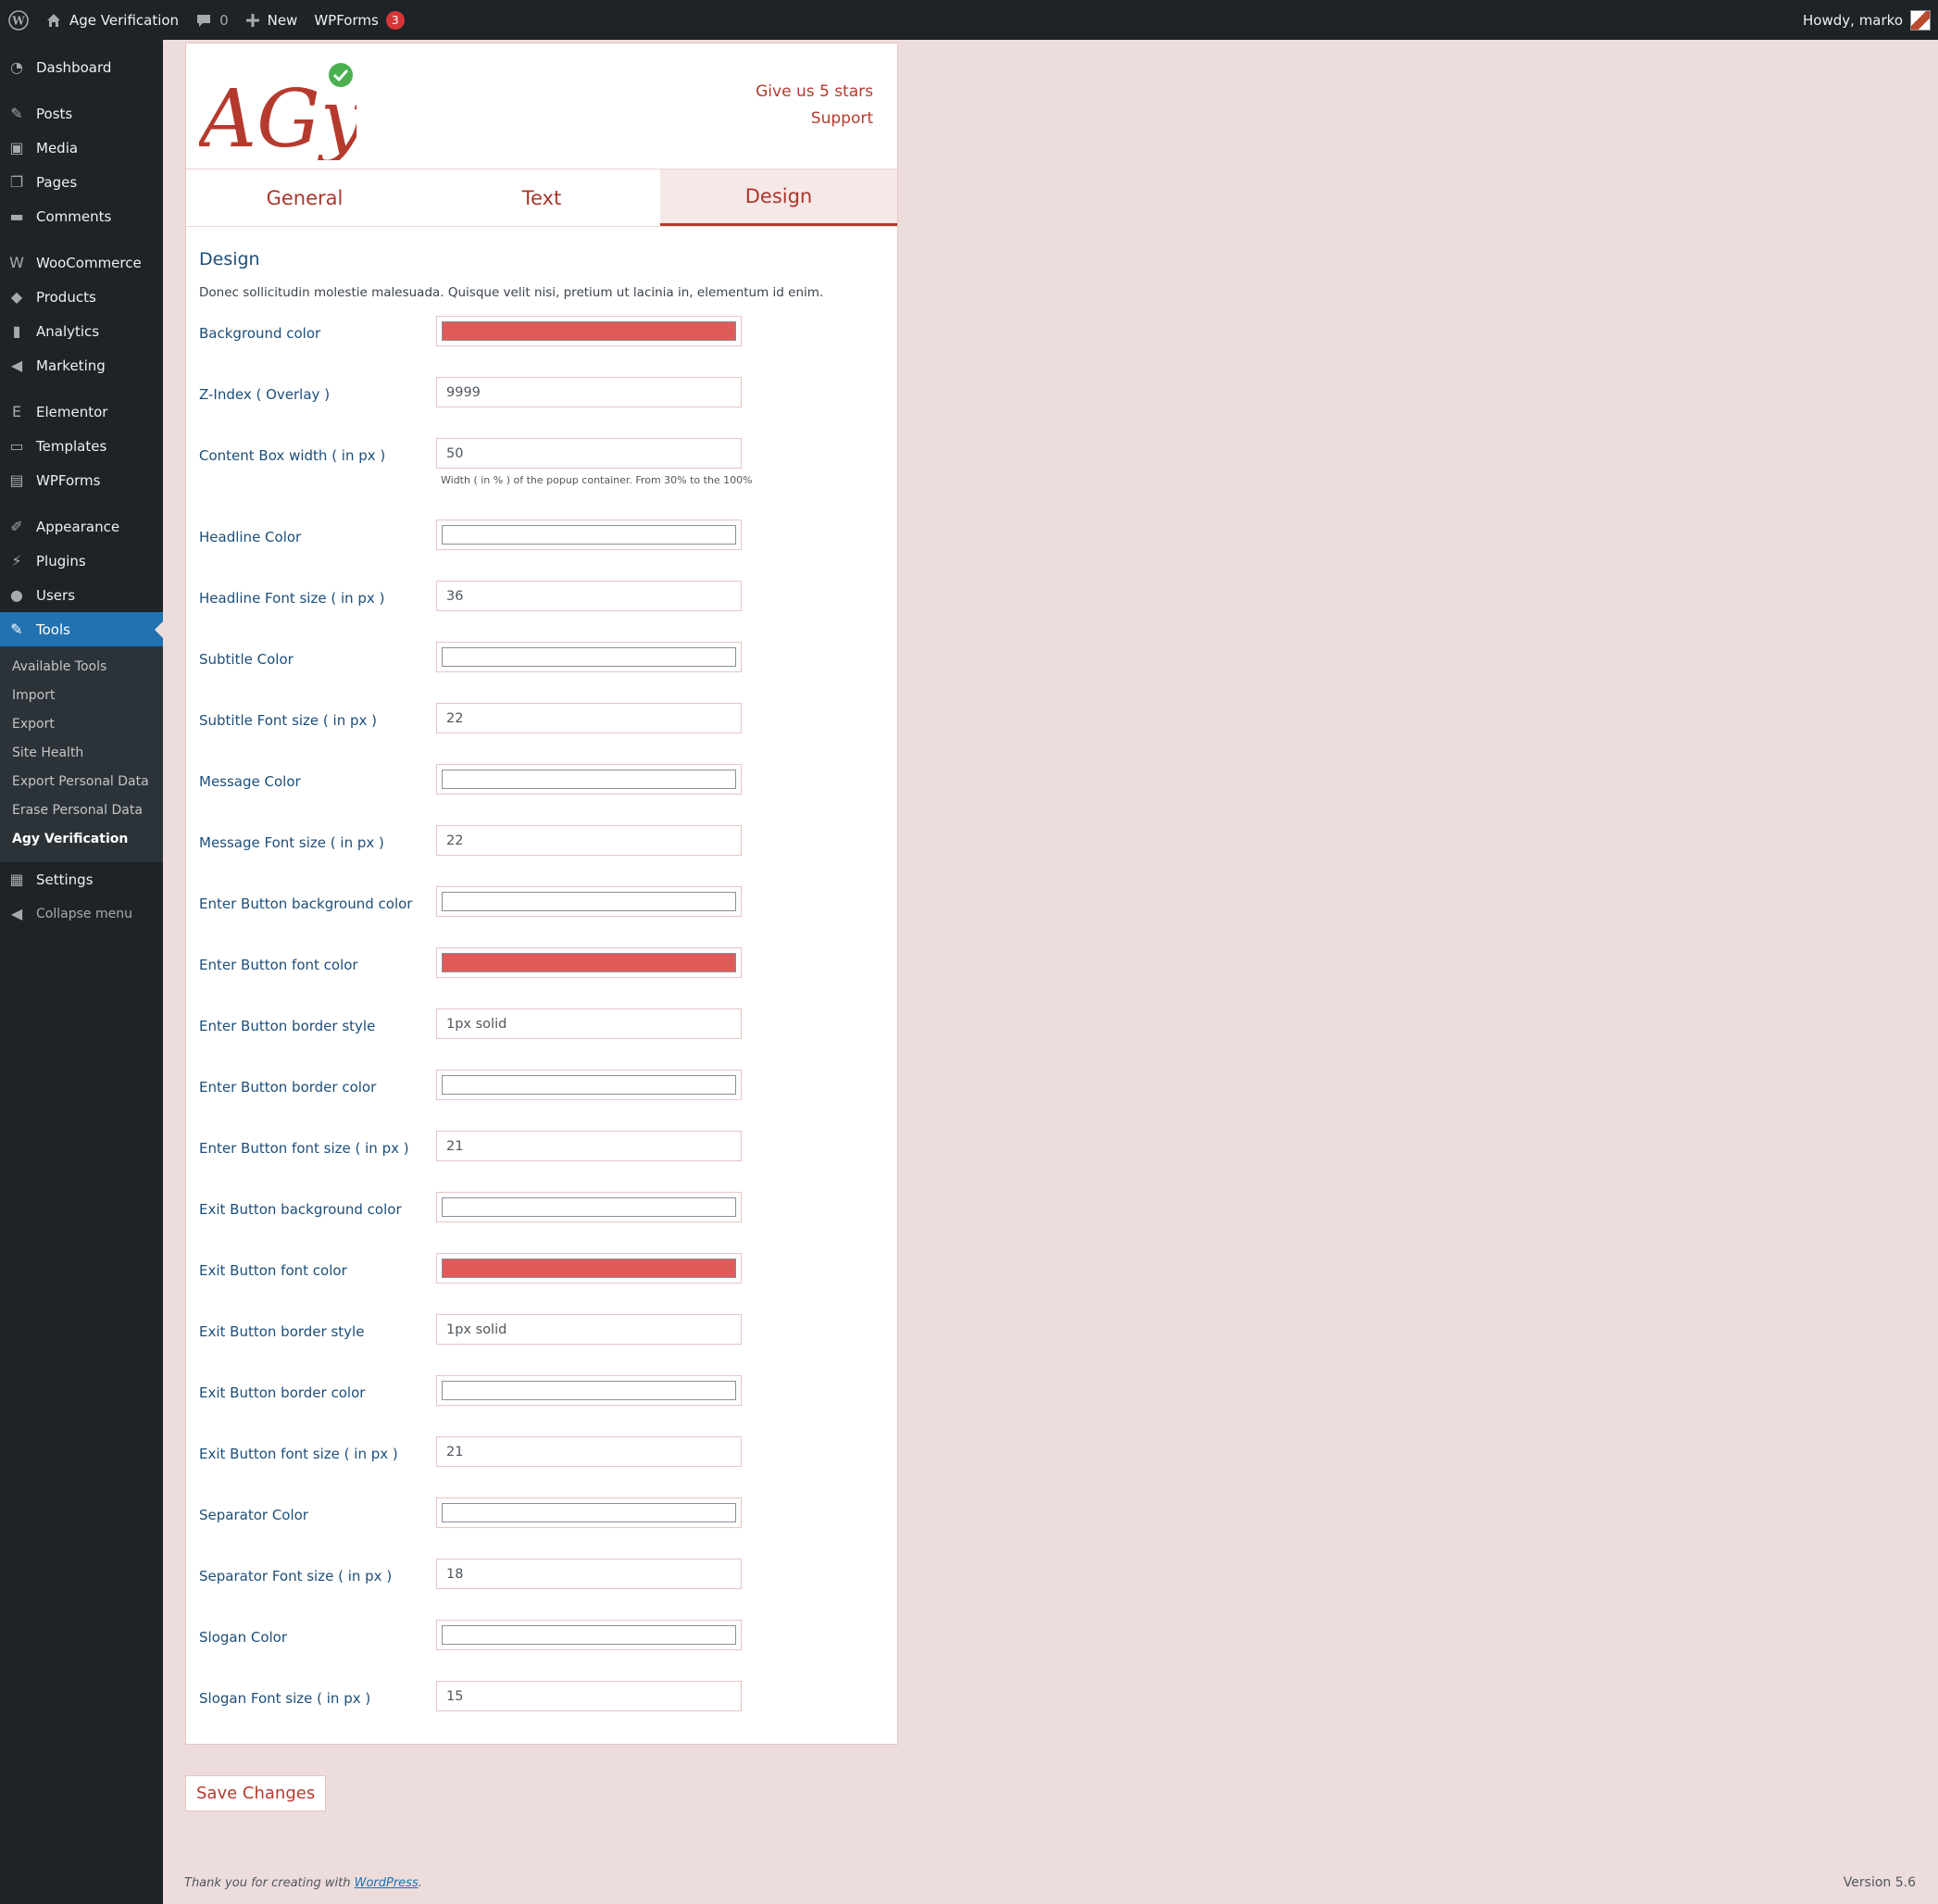  Describe the element at coordinates (212, 20) in the screenshot. I see `comments-link: 0` at that location.